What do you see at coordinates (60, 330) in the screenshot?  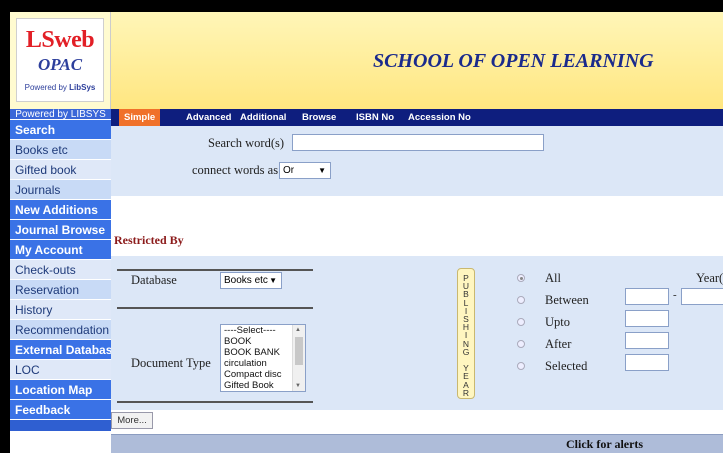 I see `sidebar-item-recommendation: Recommendation` at bounding box center [60, 330].